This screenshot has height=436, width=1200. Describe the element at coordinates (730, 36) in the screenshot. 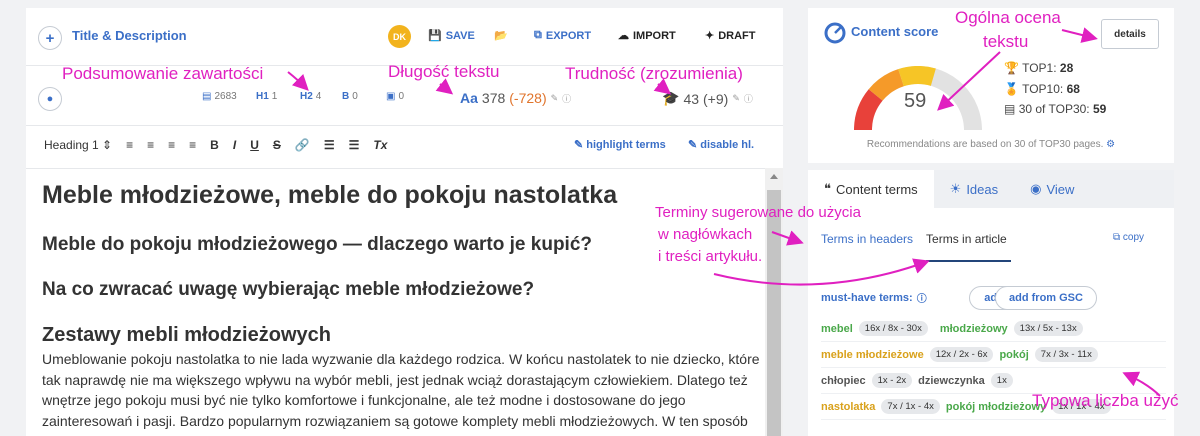

I see `draft-button: ✦ DRAFT` at that location.